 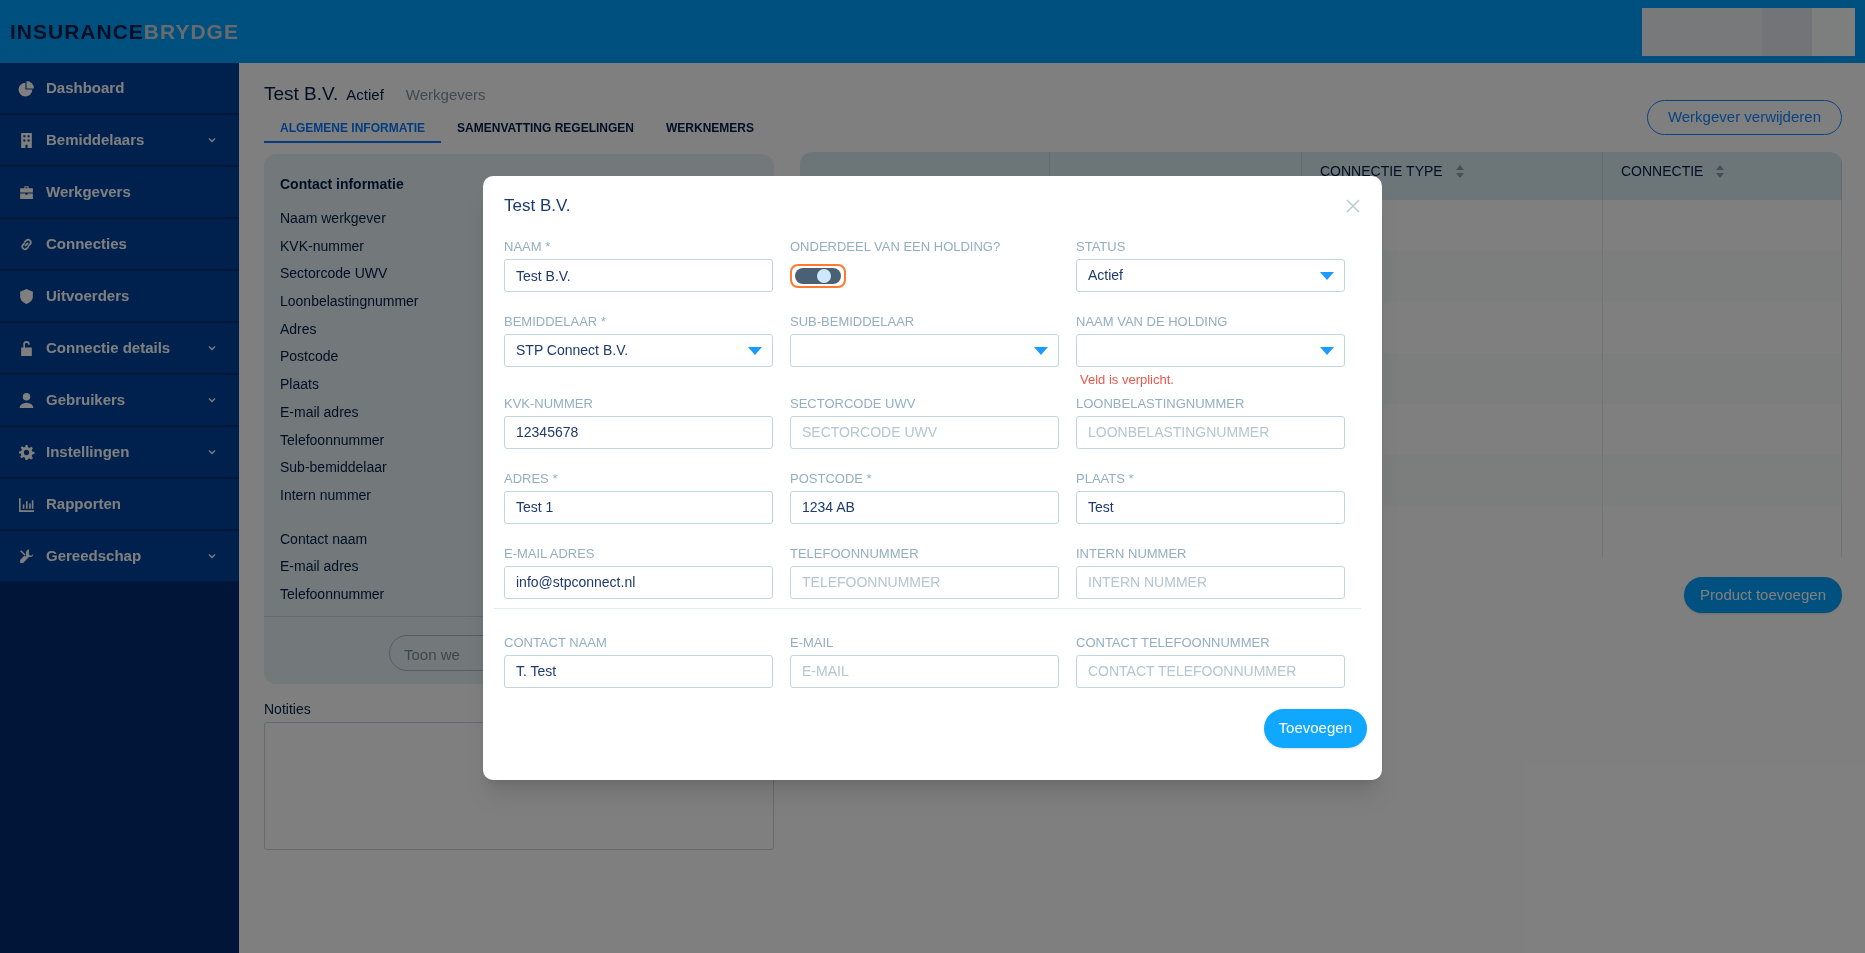 I want to click on field-label: E-MAIL, so click(x=812, y=641).